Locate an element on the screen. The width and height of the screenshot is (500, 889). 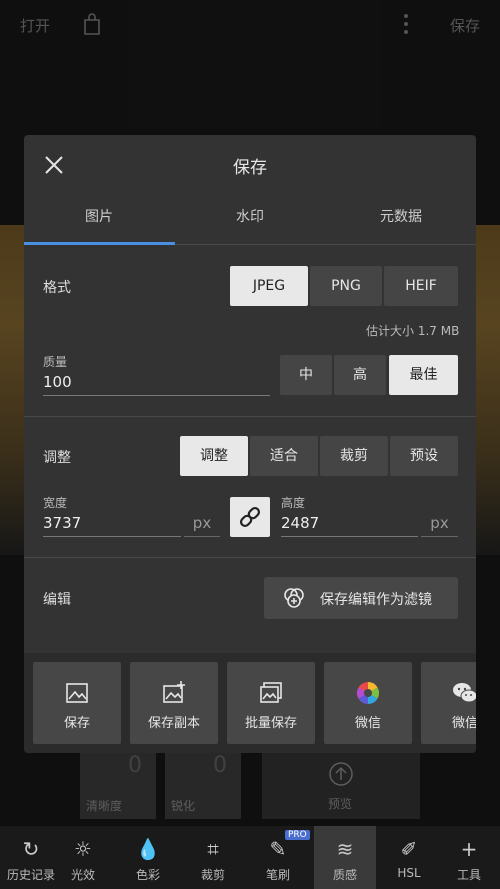
share-save: 保存 is located at coordinates (77, 703).